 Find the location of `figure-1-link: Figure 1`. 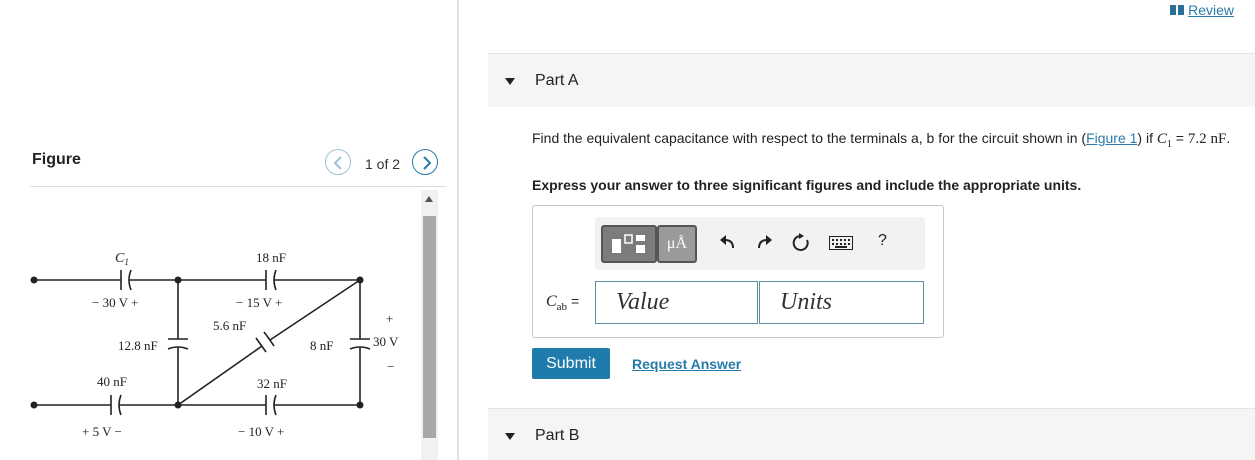

figure-1-link: Figure 1 is located at coordinates (1111, 138).